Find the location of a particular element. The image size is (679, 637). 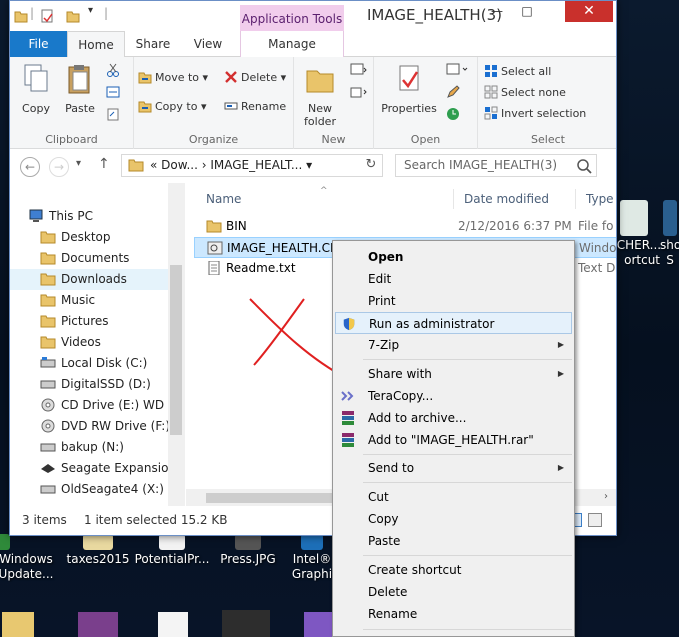

move-to-button: Move to ▾ is located at coordinates (173, 78).